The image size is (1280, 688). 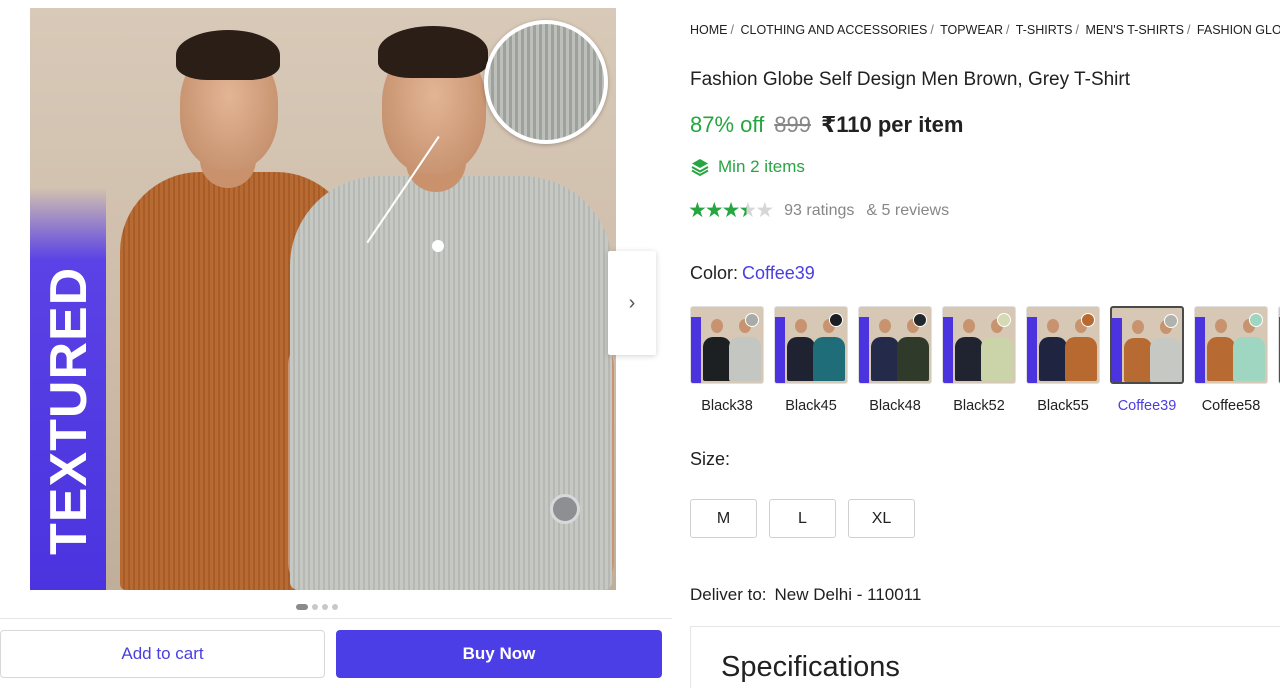 I want to click on swatch-label: Black38, so click(x=727, y=406).